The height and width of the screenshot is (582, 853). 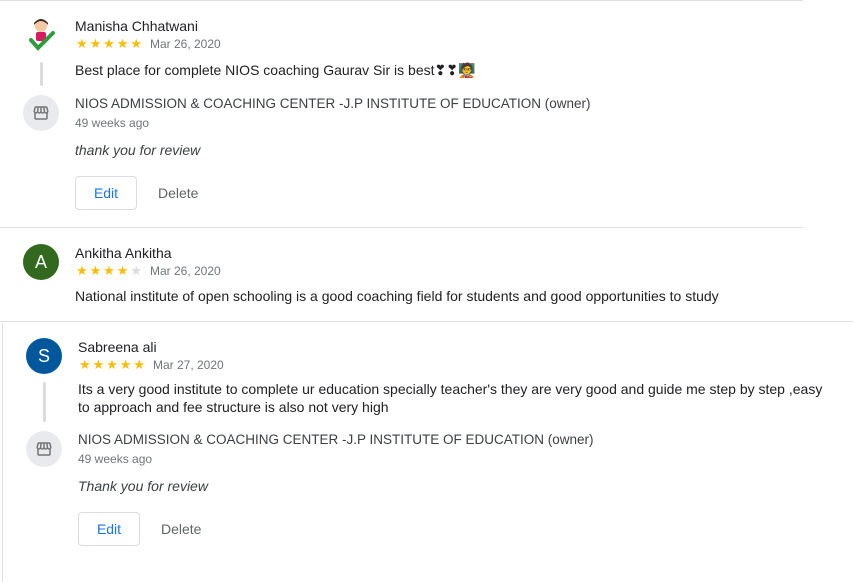 I want to click on owner-reply-text: thank you for review, so click(x=138, y=150).